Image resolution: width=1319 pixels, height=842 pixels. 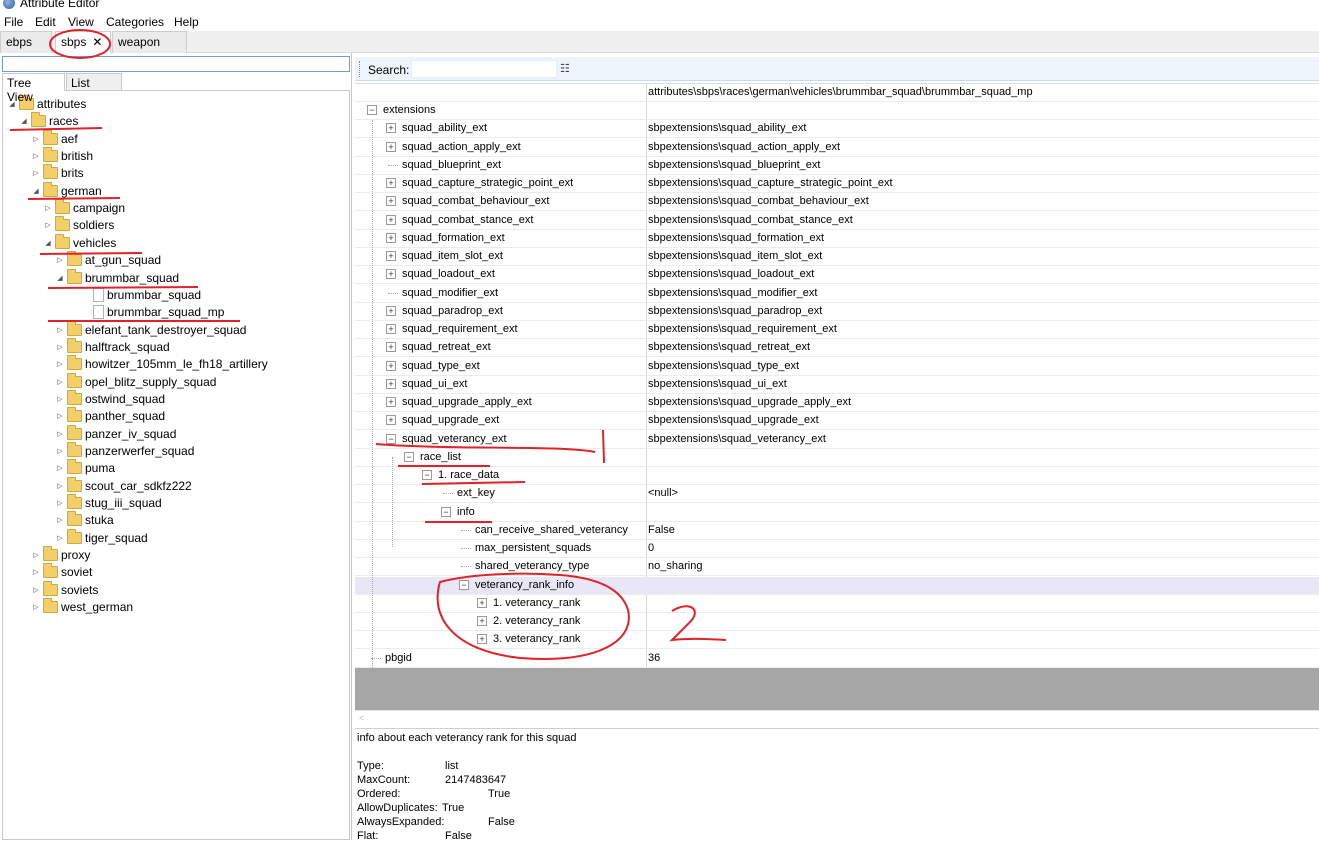 What do you see at coordinates (81, 22) in the screenshot?
I see `menu-view: View` at bounding box center [81, 22].